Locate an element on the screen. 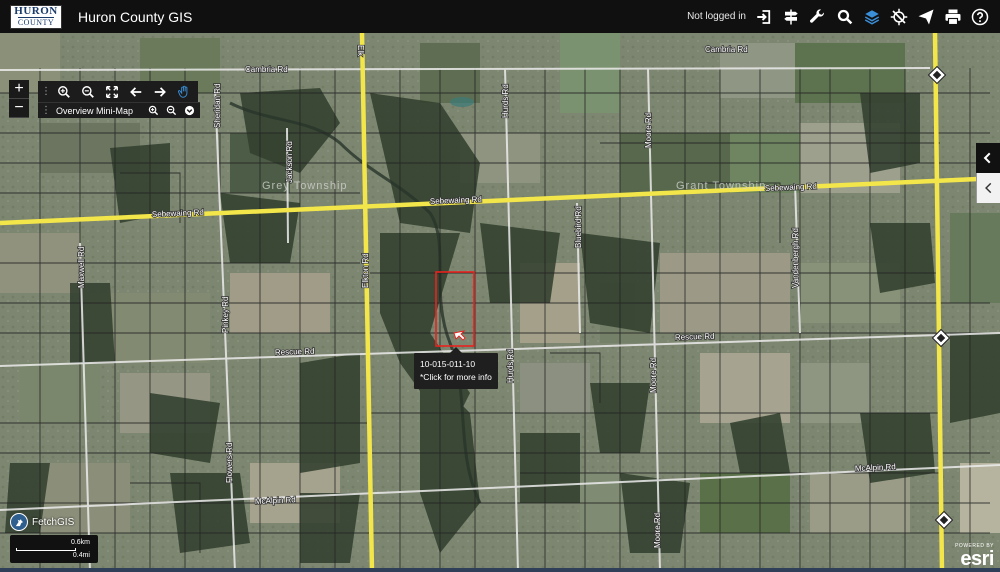  scale-bar: 0.6km 0.4mi is located at coordinates (54, 549).